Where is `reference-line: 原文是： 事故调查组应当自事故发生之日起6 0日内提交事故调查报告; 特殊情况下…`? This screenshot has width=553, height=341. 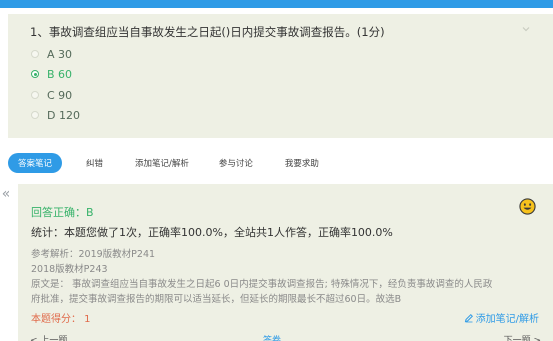 reference-line: 原文是： 事故调查组应当自事故发生之日起6 0日内提交事故调查报告; 特殊情况下… is located at coordinates (262, 284).